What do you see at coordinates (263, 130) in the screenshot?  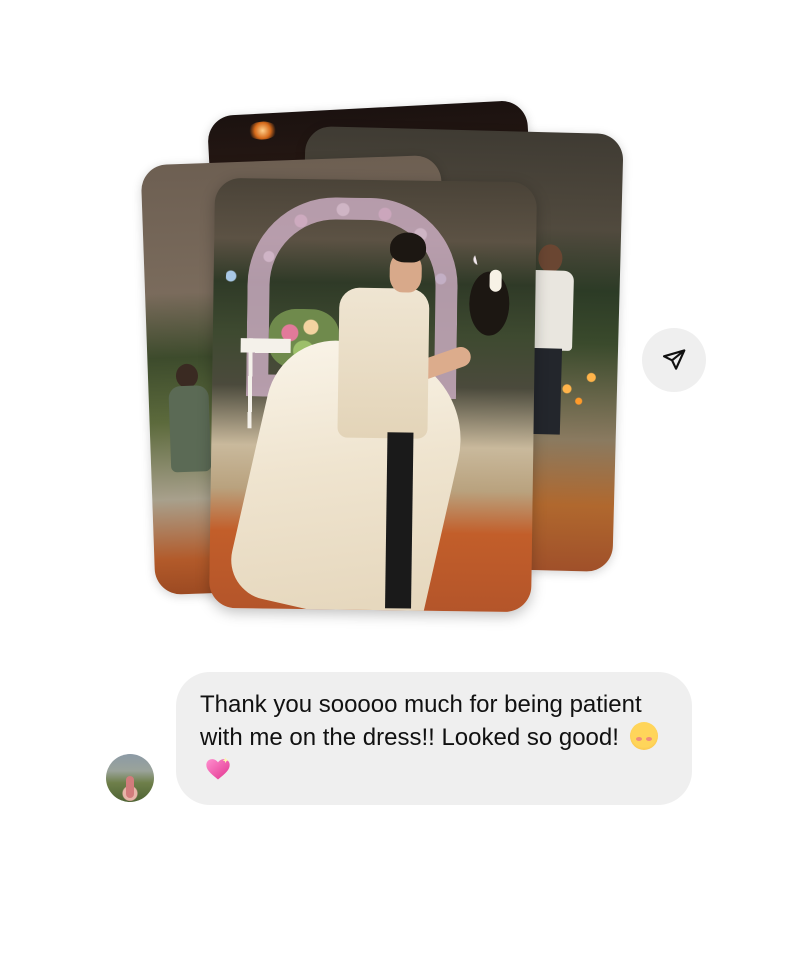 I see `light-glow` at bounding box center [263, 130].